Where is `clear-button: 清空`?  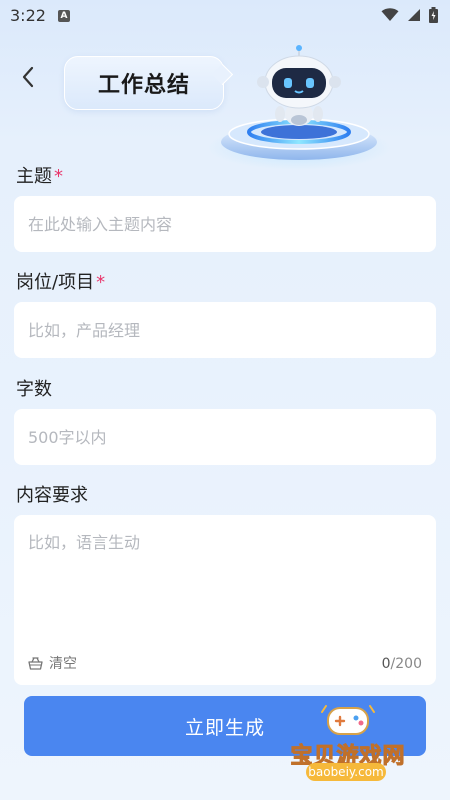
clear-button: 清空 is located at coordinates (52, 663).